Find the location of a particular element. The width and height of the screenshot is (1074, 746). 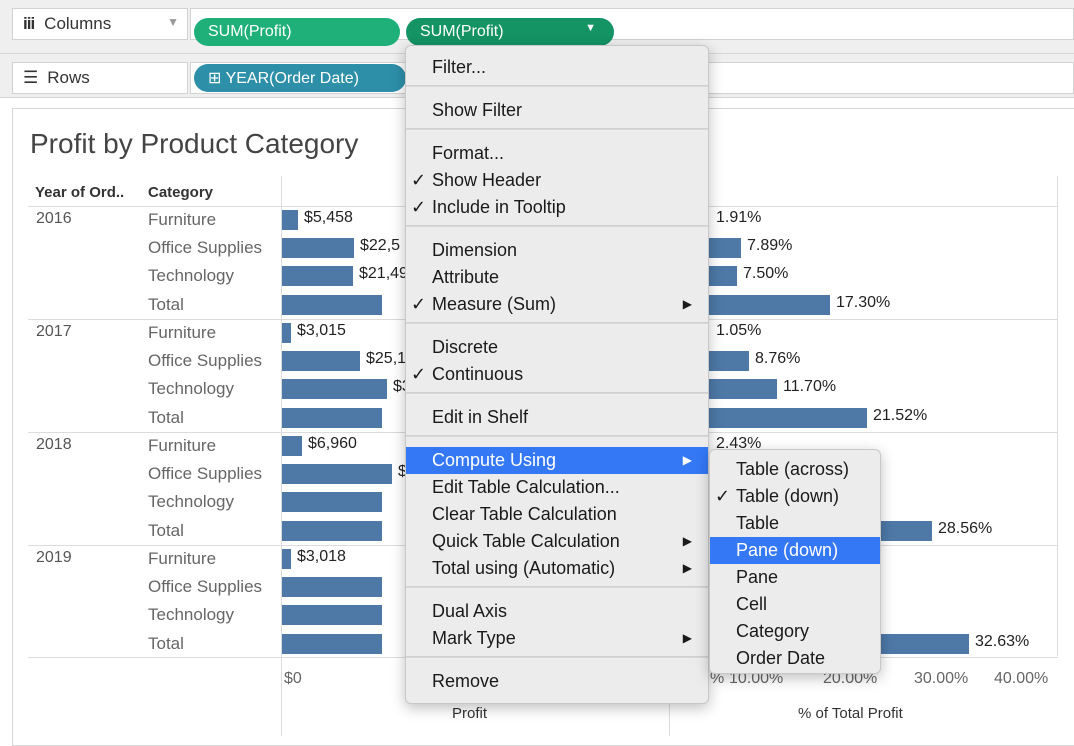

menu-item-clear-table-calculation: Clear Table Calculation is located at coordinates (557, 514).